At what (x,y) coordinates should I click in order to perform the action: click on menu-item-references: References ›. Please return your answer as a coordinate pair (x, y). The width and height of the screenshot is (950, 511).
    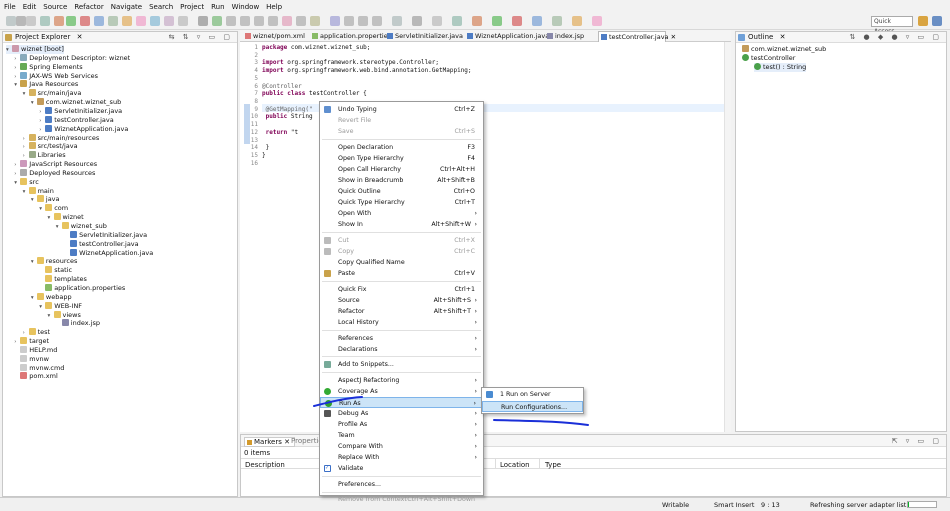
    Looking at the image, I should click on (401, 338).